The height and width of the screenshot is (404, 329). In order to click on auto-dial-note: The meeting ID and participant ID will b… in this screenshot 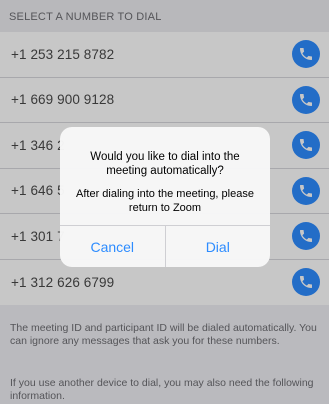, I will do `click(163, 334)`.